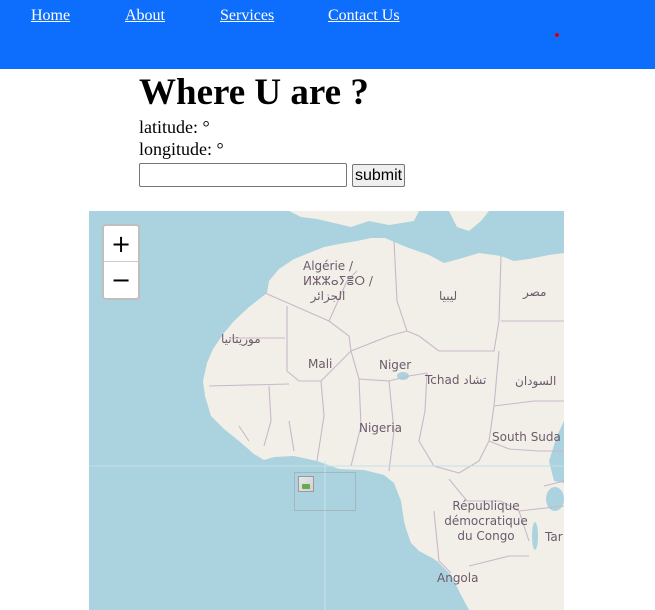 The height and width of the screenshot is (610, 655). I want to click on location-section: Where U are ? latitude: ° longitude: °, so click(349, 115).